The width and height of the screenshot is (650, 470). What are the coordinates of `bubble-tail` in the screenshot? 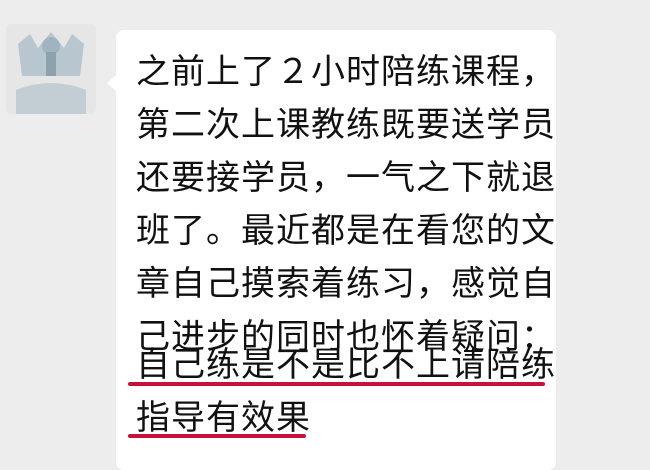 It's located at (112, 83).